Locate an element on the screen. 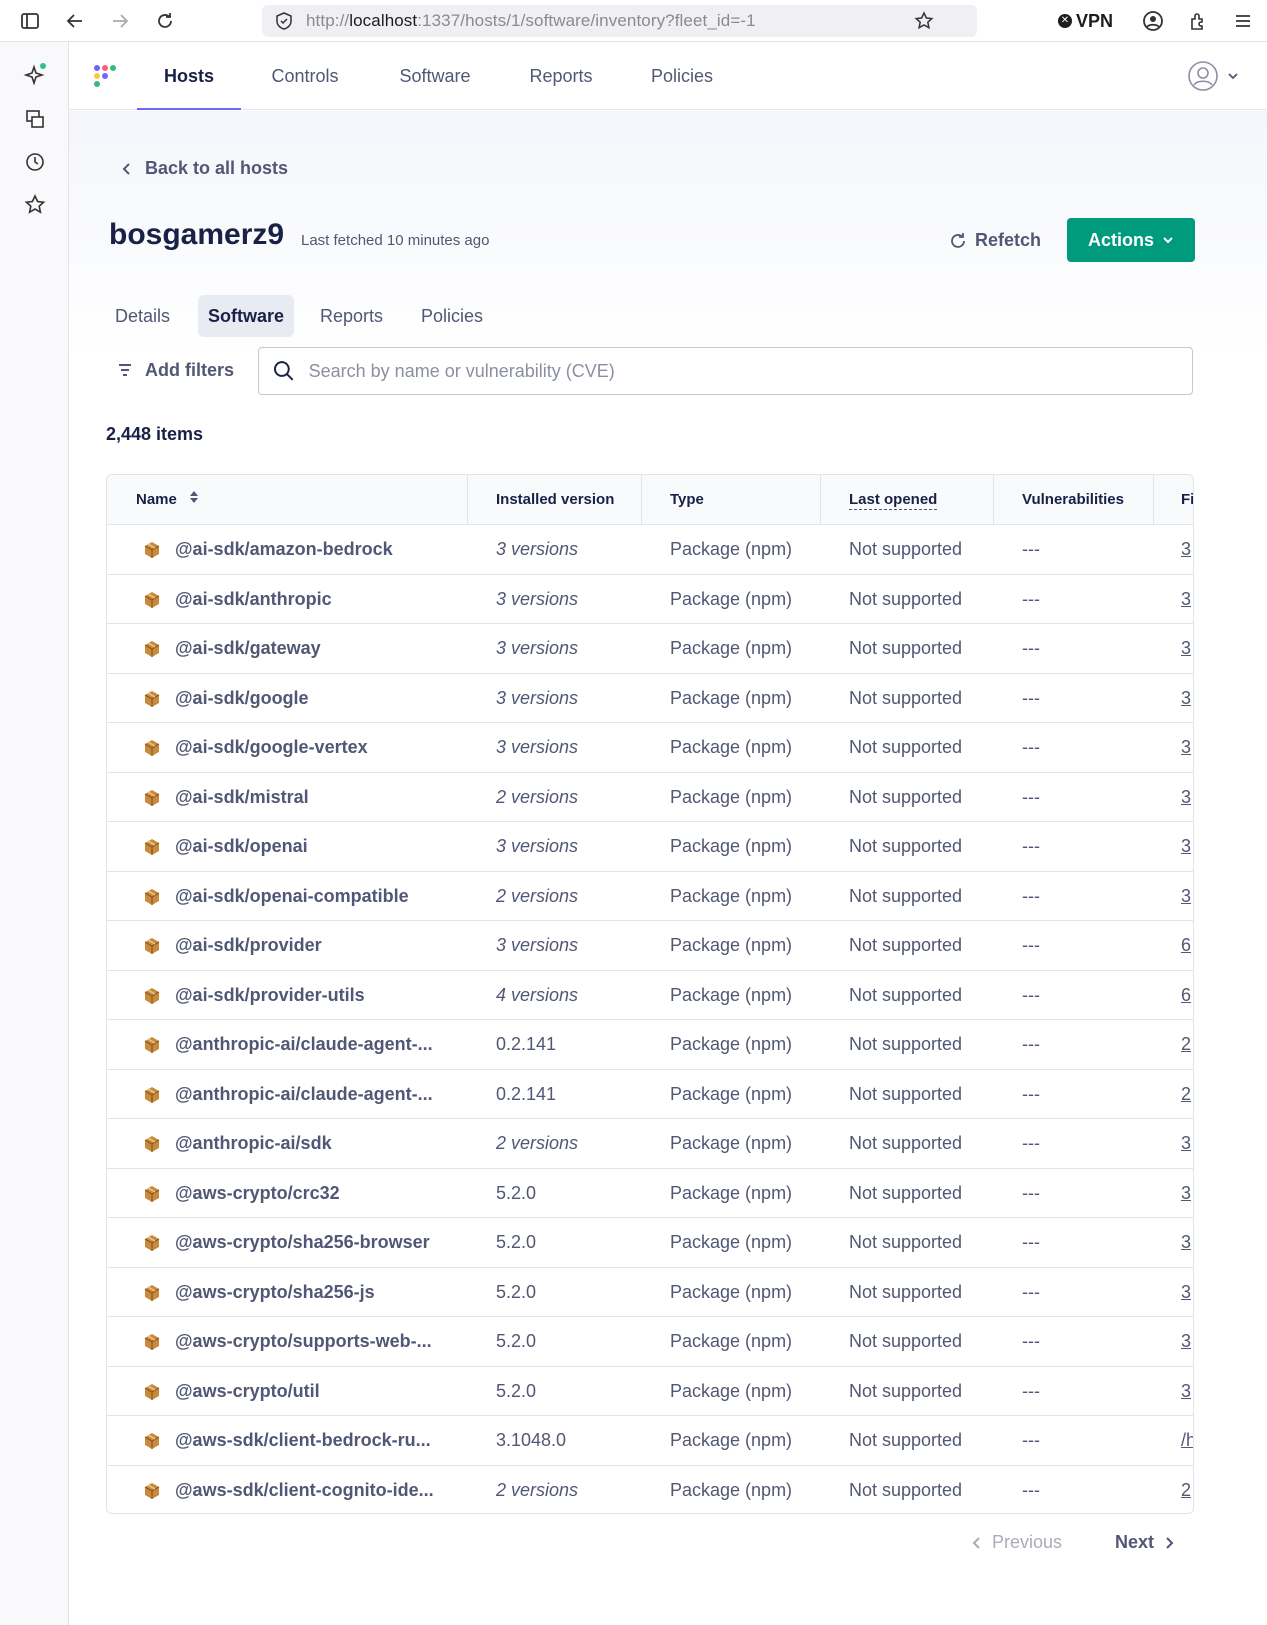 This screenshot has width=1267, height=1625. software-name-link: @ai-sdk/anthropic is located at coordinates (310, 600).